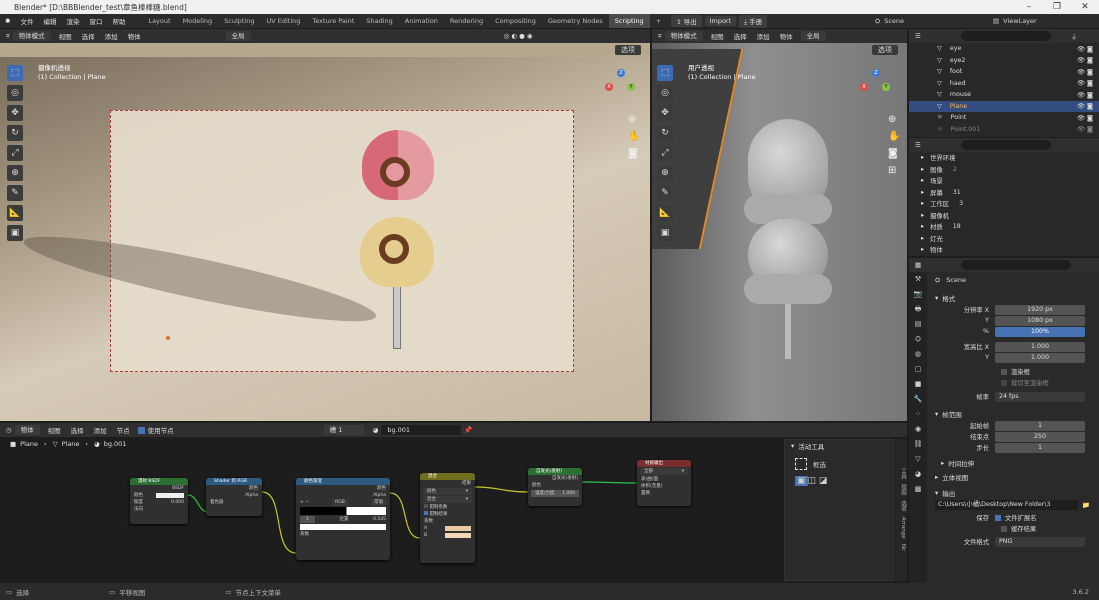  I want to click on tree-item: ▸ 摄像机, so click(1004, 216).